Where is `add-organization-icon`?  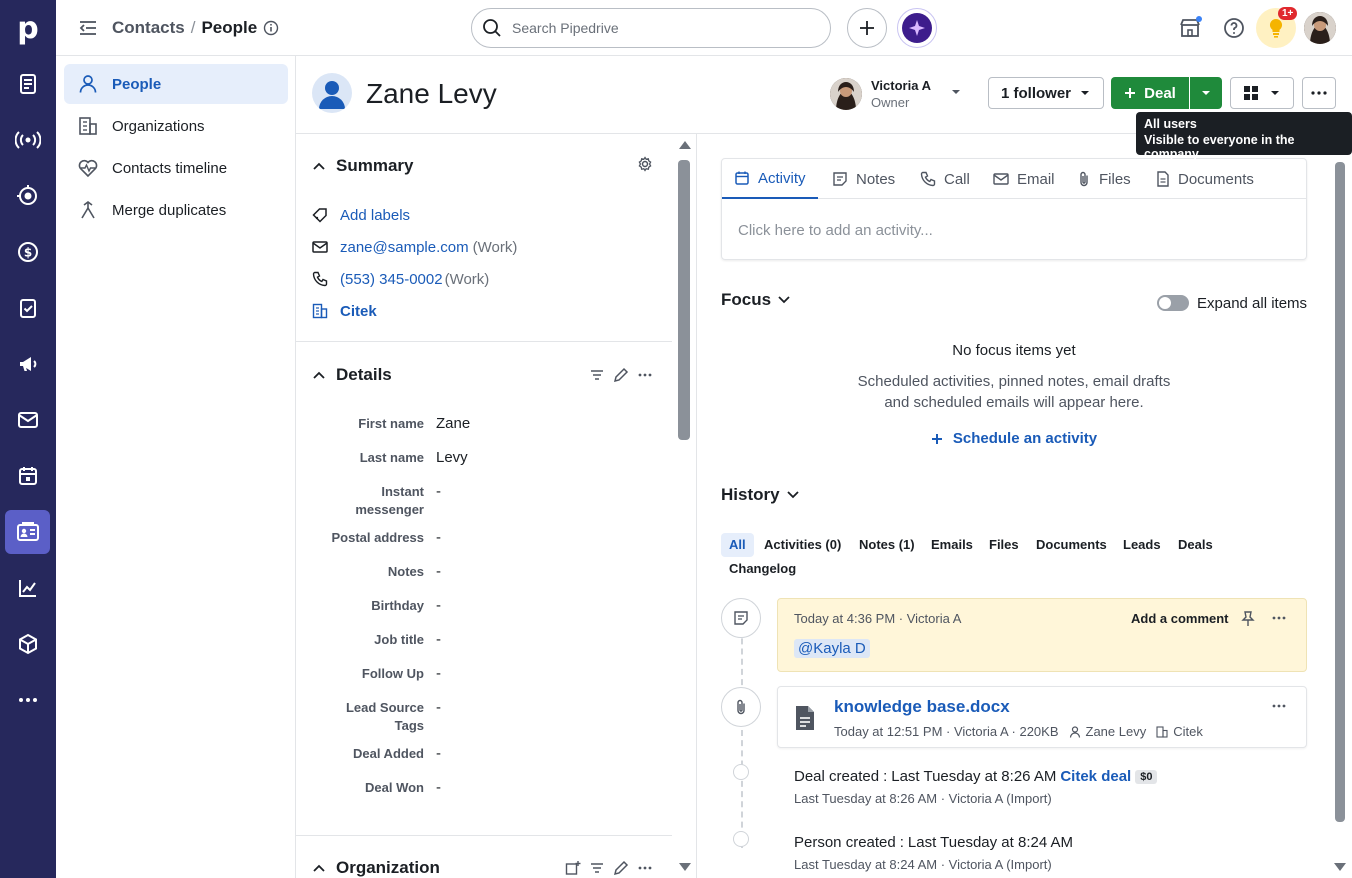 add-organization-icon is located at coordinates (573, 868).